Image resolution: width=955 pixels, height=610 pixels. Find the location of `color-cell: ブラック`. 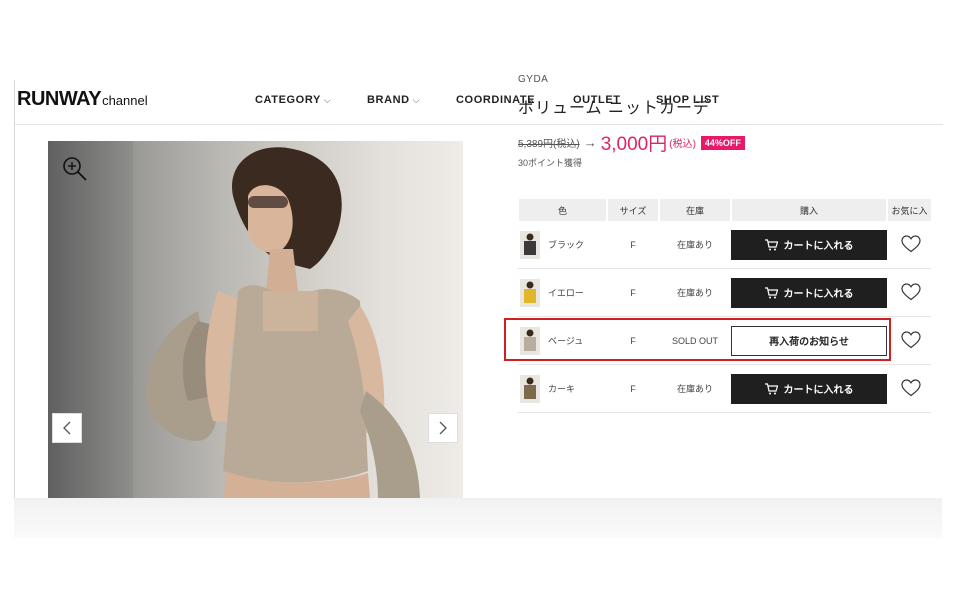

color-cell: ブラック is located at coordinates (562, 244).